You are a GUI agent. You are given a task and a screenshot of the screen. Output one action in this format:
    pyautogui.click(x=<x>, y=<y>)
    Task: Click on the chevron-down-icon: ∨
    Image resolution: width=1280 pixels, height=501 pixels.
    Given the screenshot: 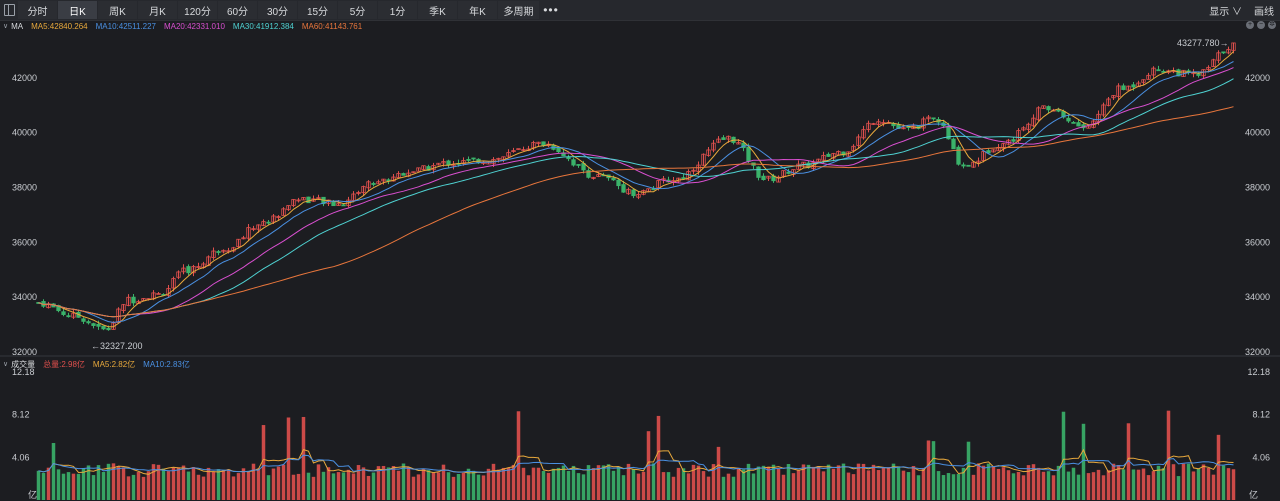 What is the action you would take?
    pyautogui.click(x=5, y=364)
    